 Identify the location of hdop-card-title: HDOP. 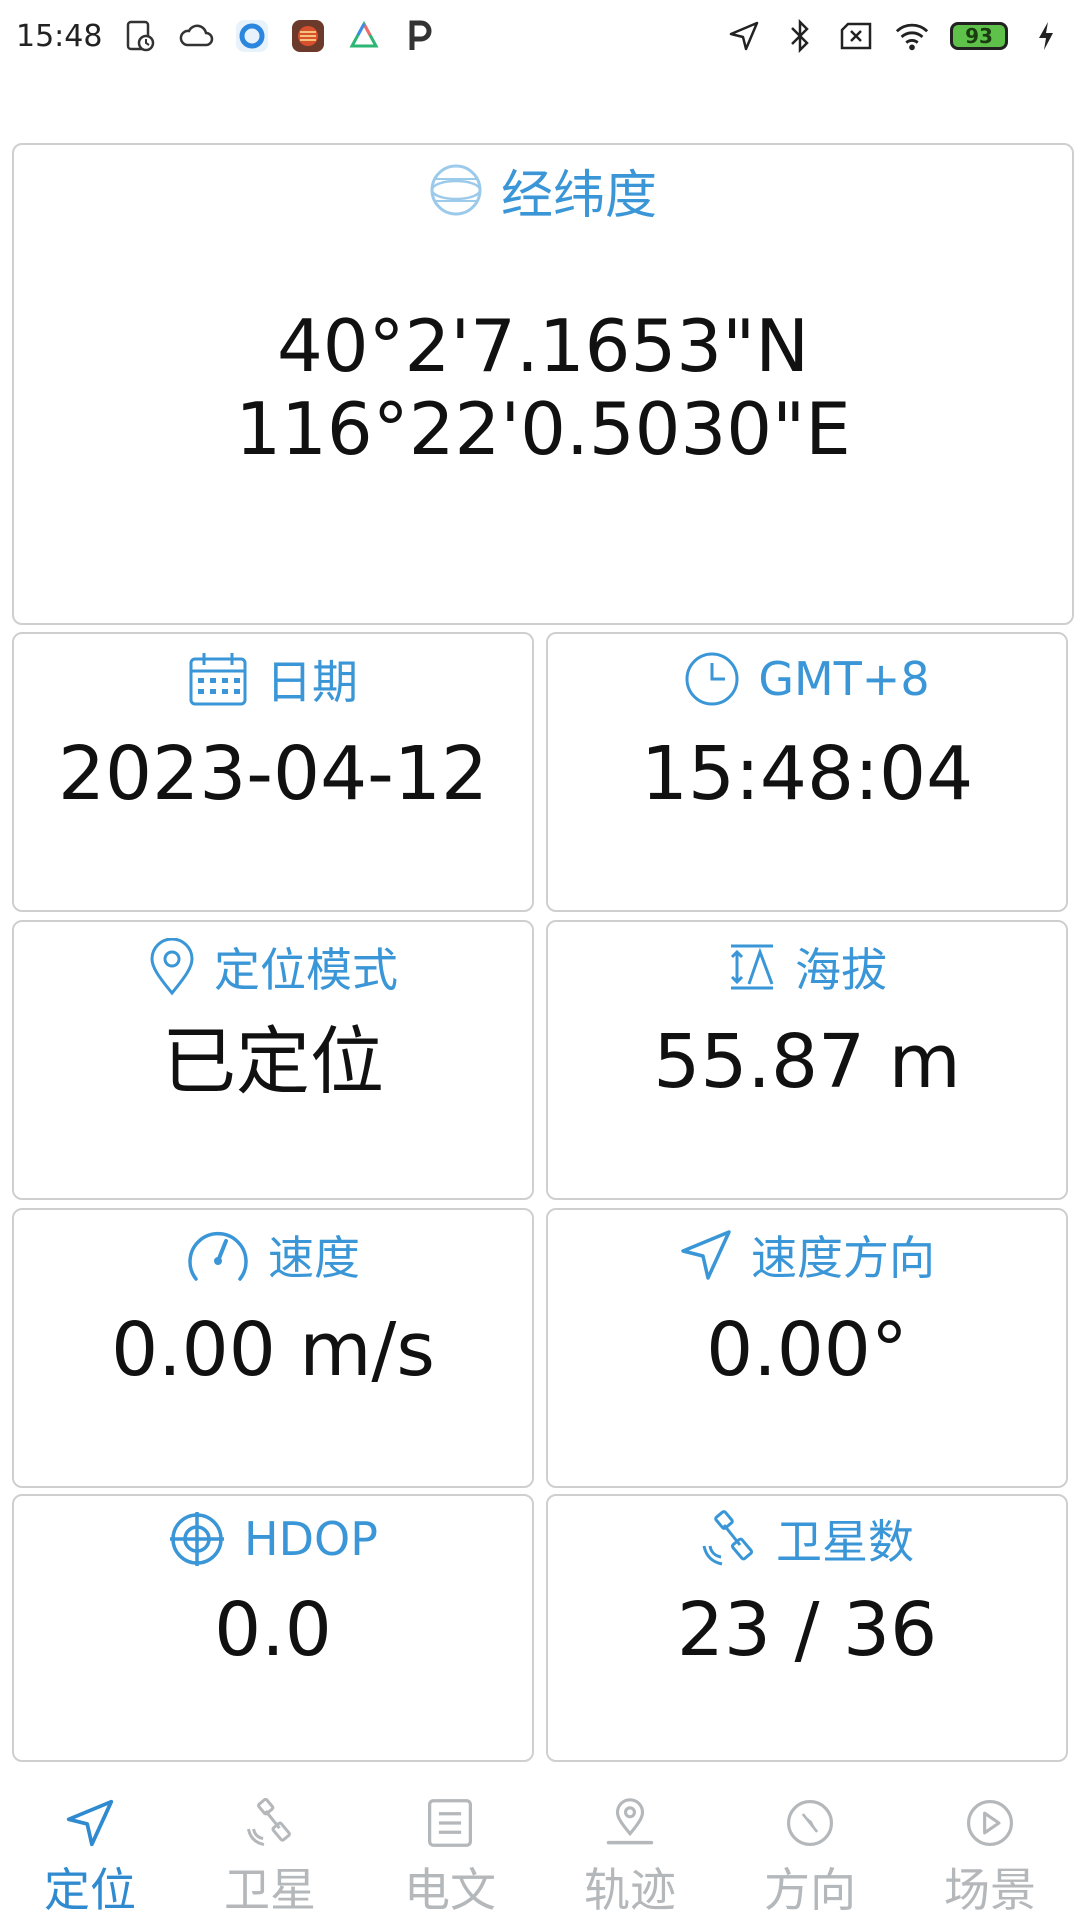
(273, 1539).